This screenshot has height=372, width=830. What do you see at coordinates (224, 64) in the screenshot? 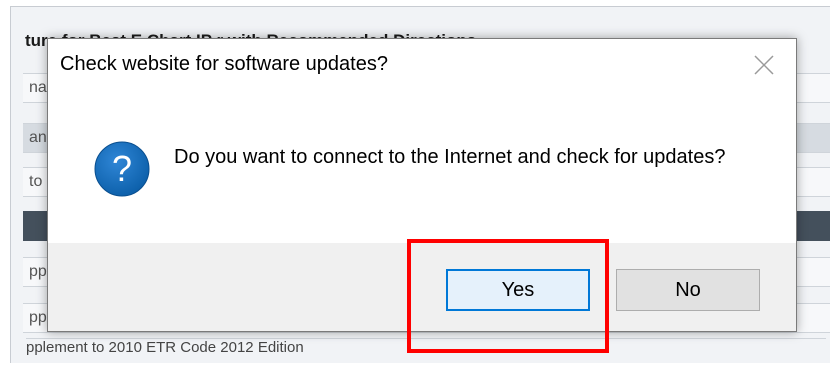
I see `dialog-title: Check website for software updates?` at bounding box center [224, 64].